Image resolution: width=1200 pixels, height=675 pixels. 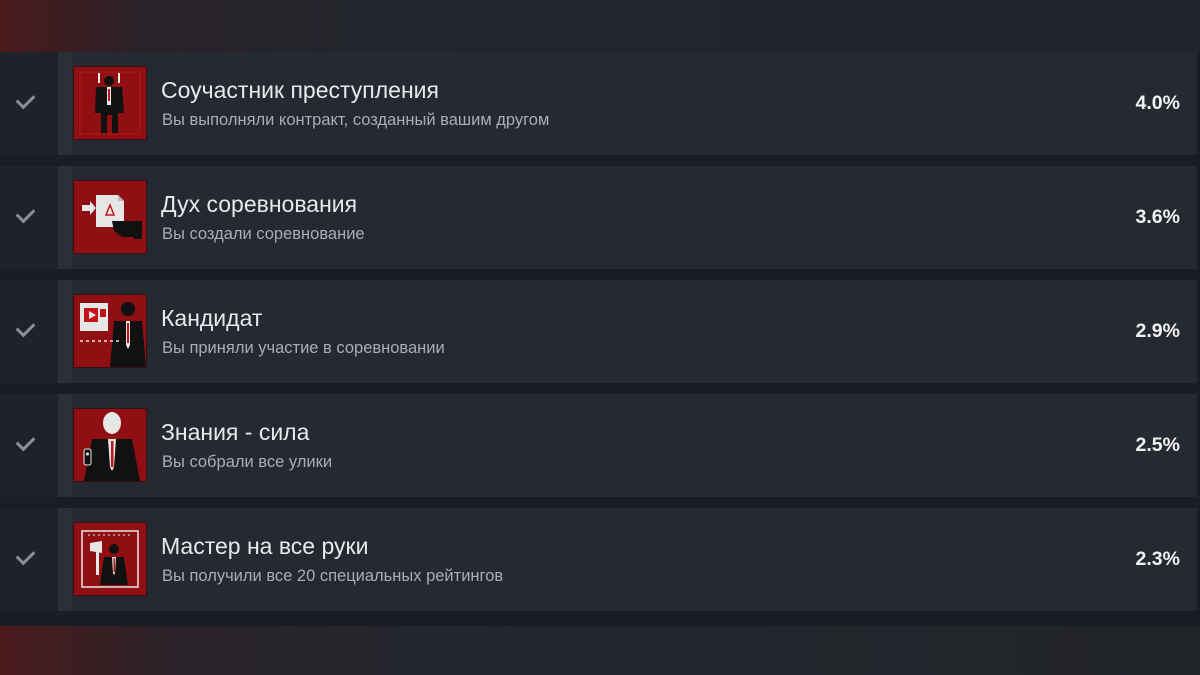 I want to click on achievement-percent: 2.3%, so click(x=1157, y=559).